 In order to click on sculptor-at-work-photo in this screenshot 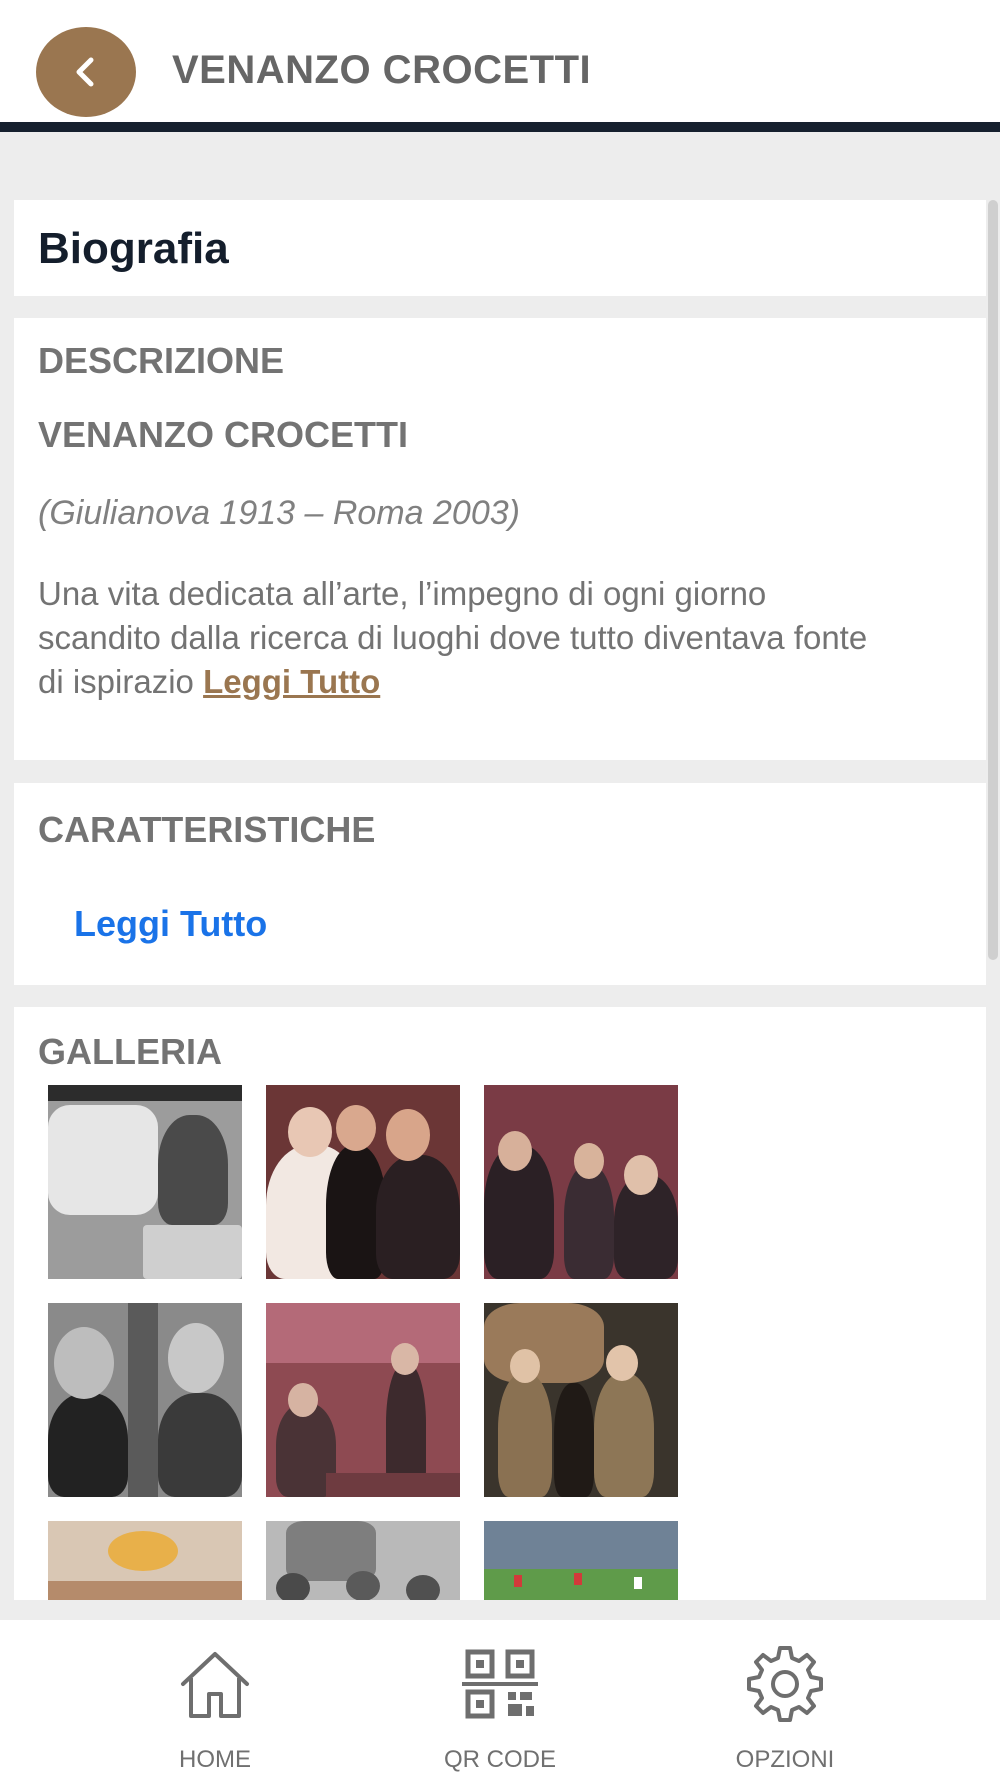, I will do `click(145, 1182)`.